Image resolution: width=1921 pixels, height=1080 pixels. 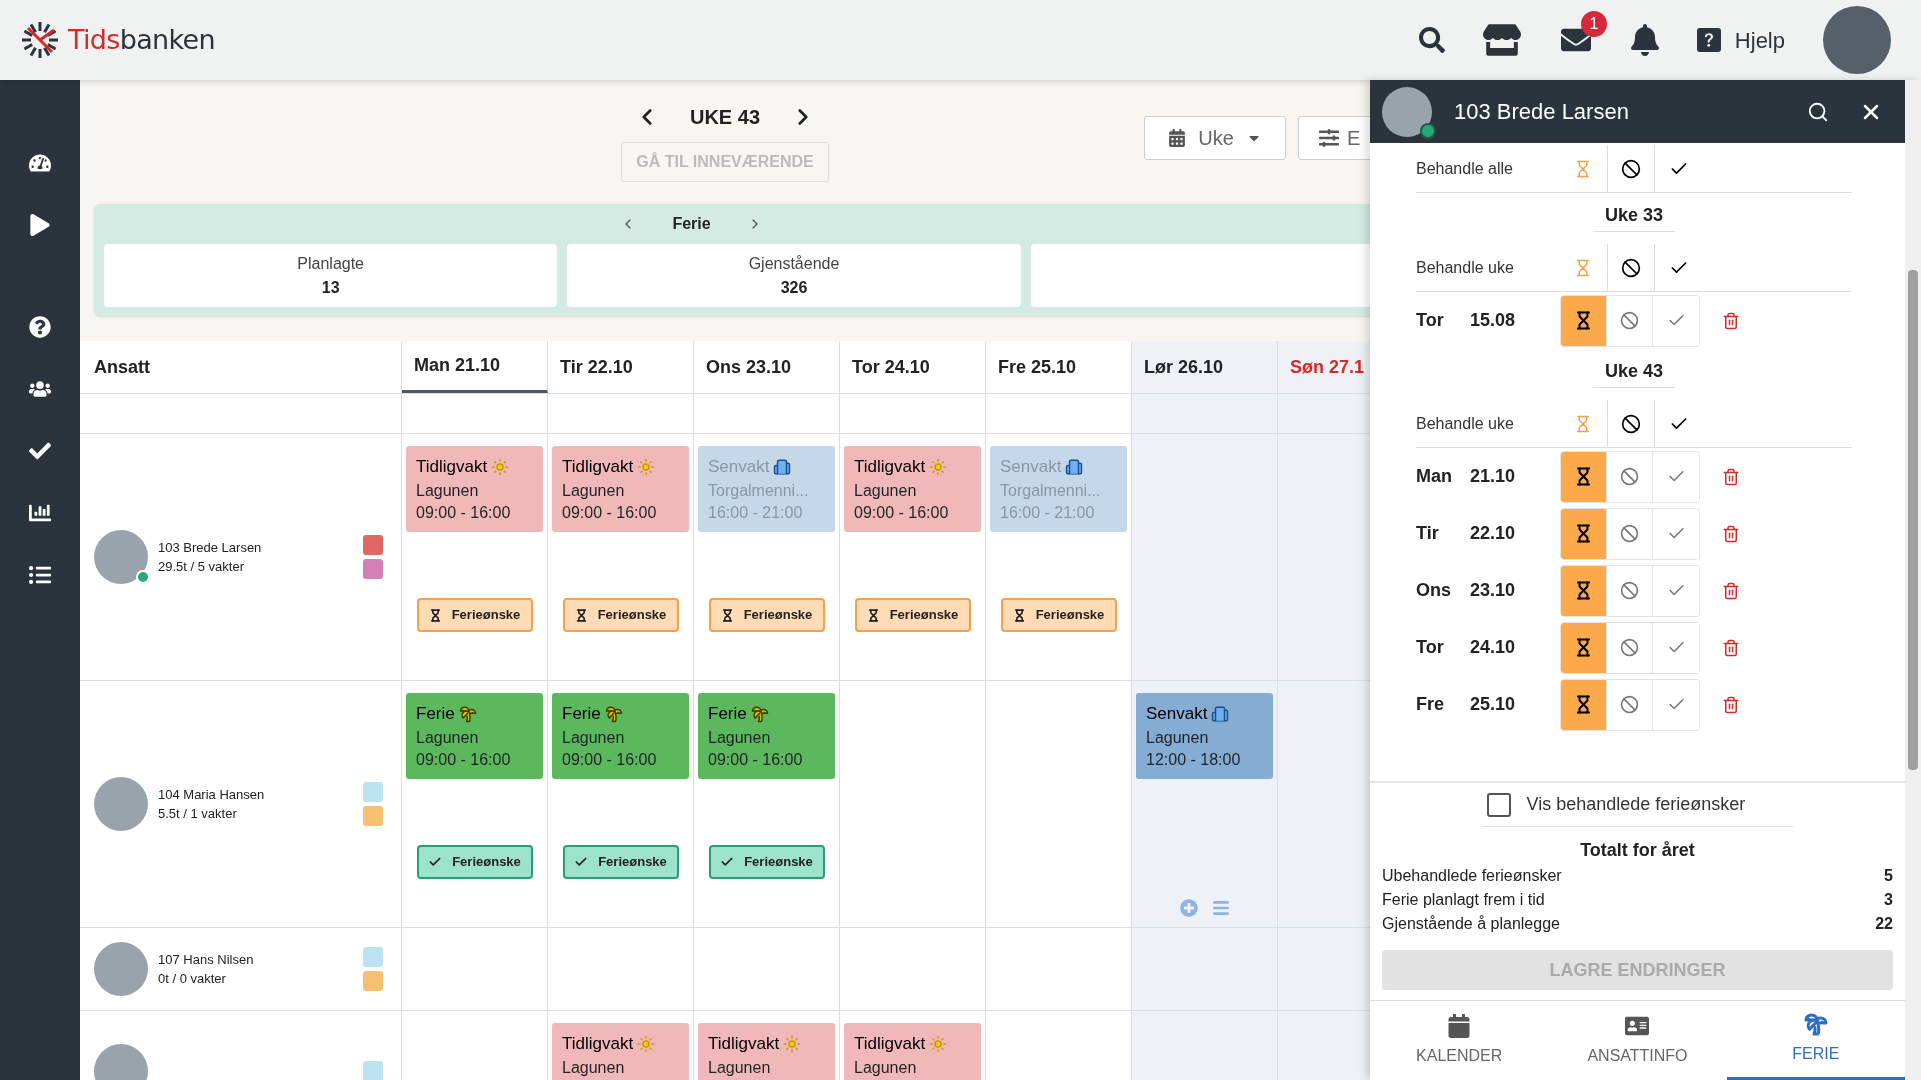 What do you see at coordinates (794, 287) in the screenshot?
I see `stat-value: 326` at bounding box center [794, 287].